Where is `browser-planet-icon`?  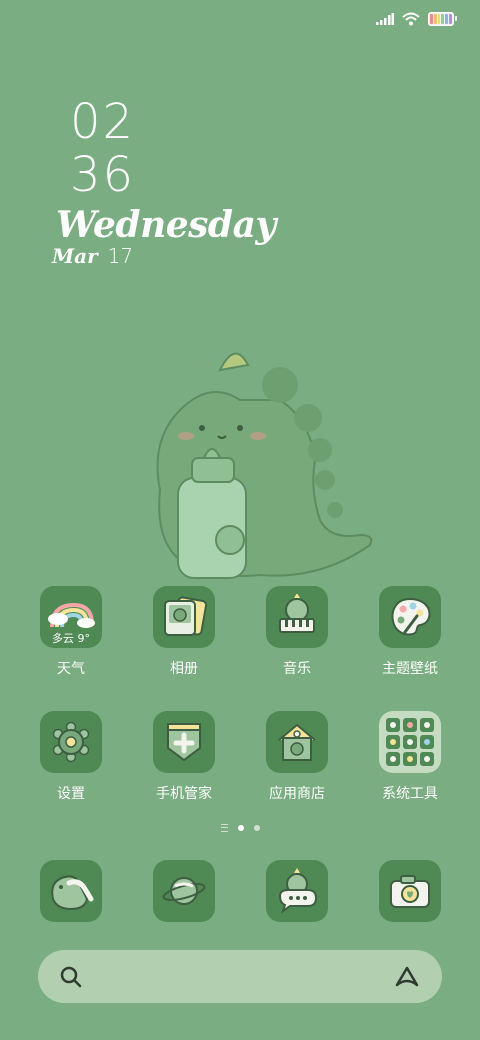
browser-planet-icon is located at coordinates (184, 891).